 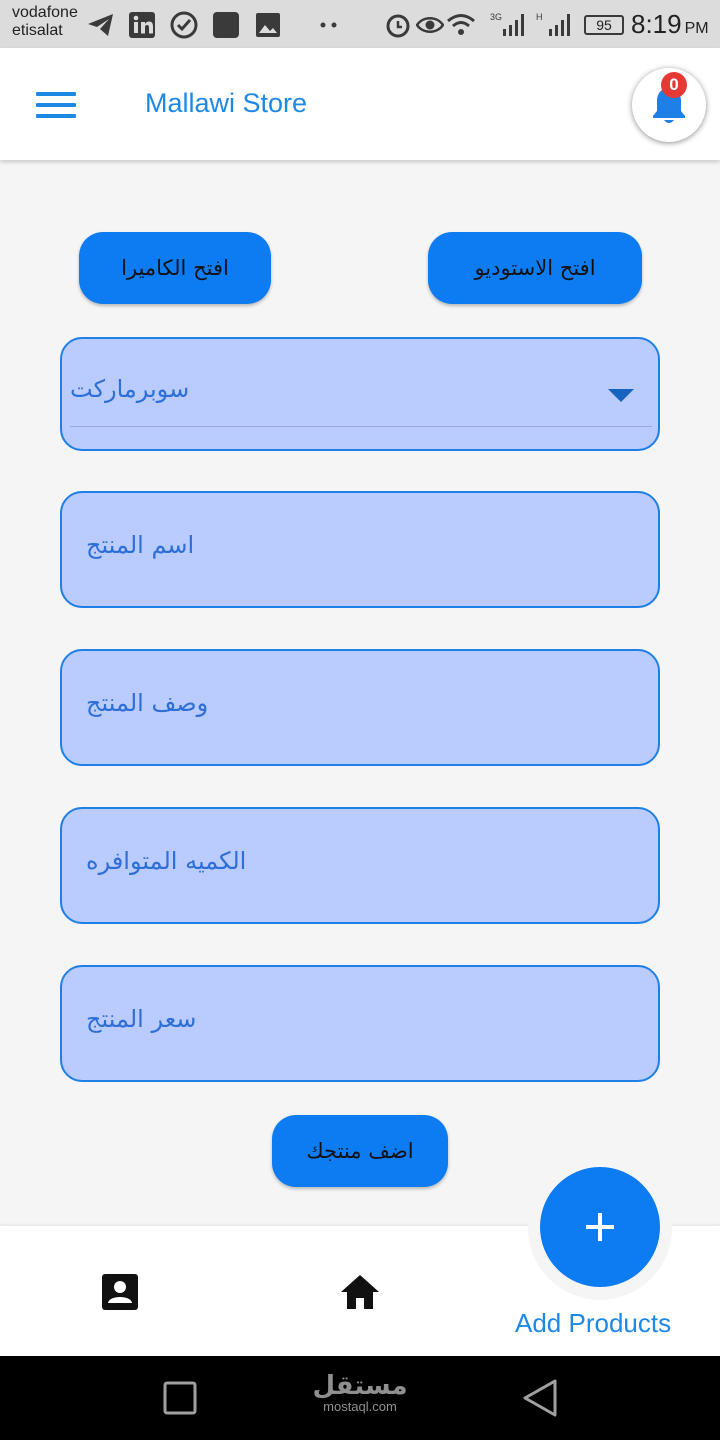 What do you see at coordinates (130, 389) in the screenshot?
I see `category-dropdown-value: سوبرماركت` at bounding box center [130, 389].